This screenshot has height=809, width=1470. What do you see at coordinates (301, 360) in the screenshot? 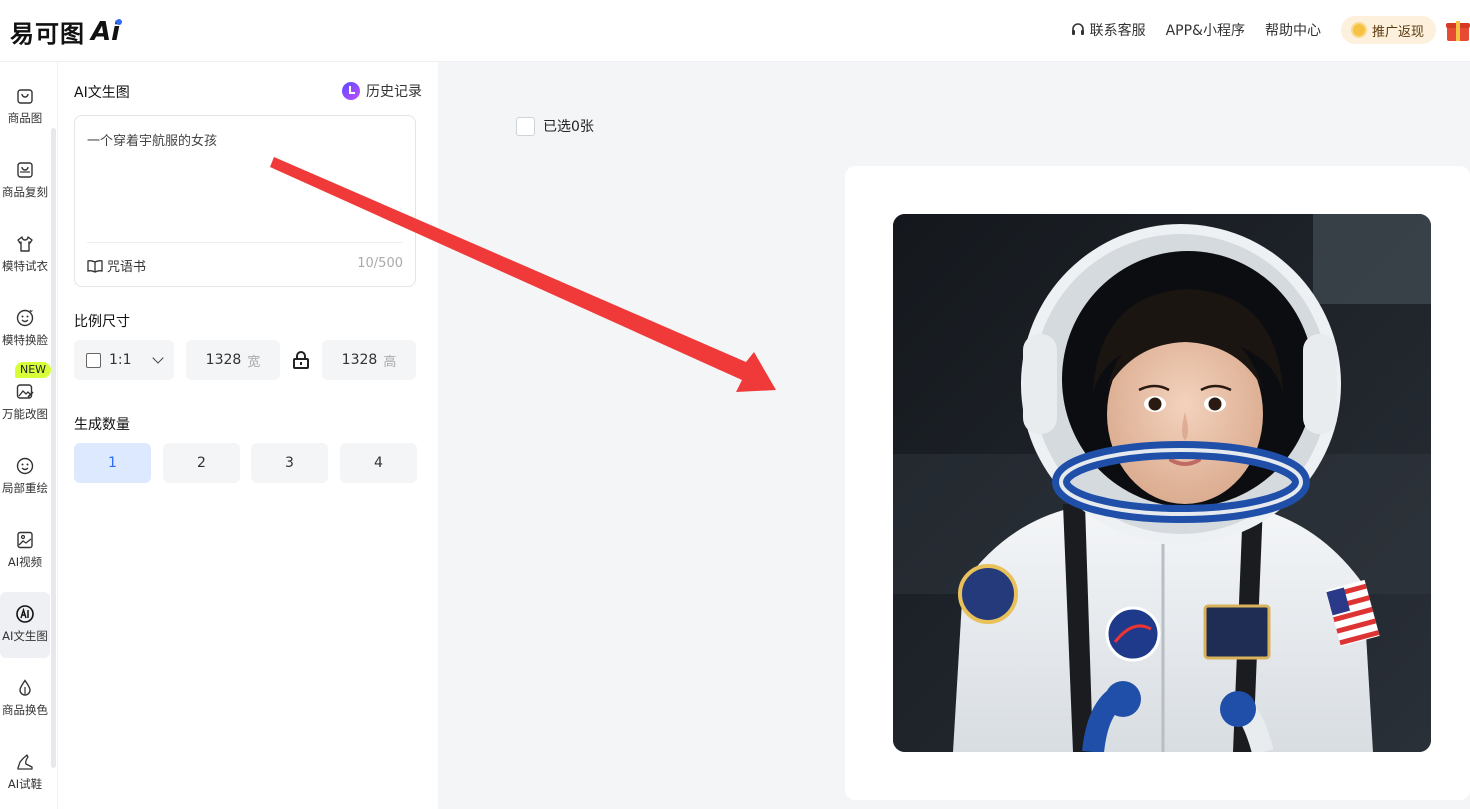
I see `lock-icon` at bounding box center [301, 360].